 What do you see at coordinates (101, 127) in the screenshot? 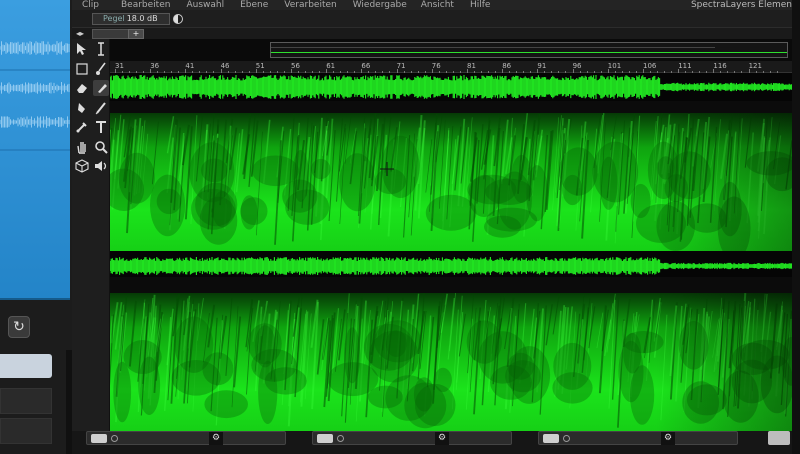
I see `text-tool-icon` at bounding box center [101, 127].